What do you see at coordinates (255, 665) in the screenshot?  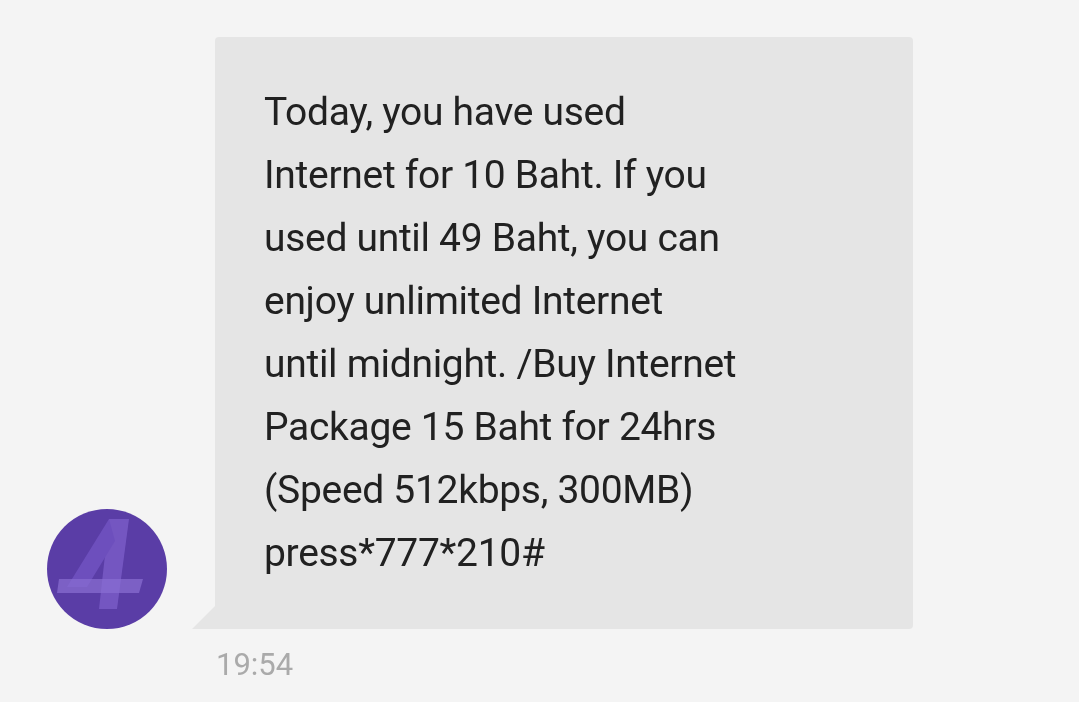 I see `message-time: 19:54` at bounding box center [255, 665].